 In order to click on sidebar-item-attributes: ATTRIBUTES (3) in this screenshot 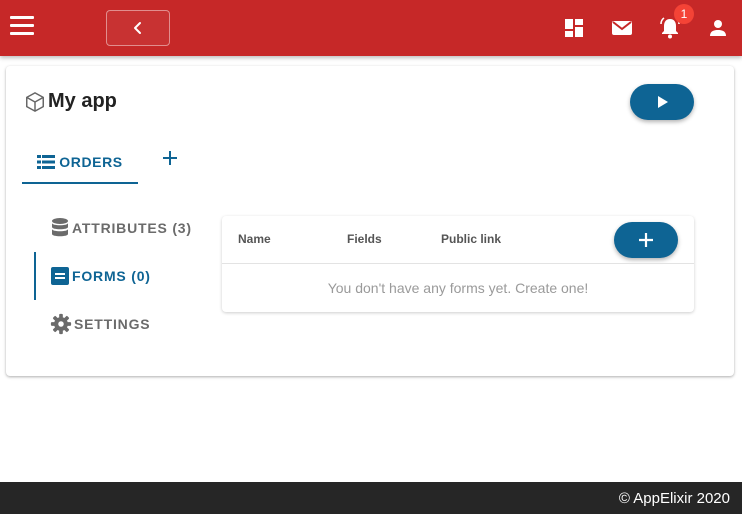, I will do `click(121, 228)`.